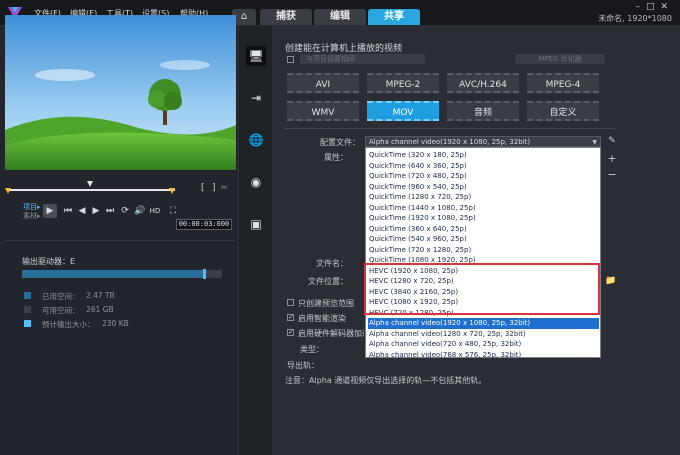 The width and height of the screenshot is (680, 455). What do you see at coordinates (303, 365) in the screenshot?
I see `export-track-label: 导出轨：` at bounding box center [303, 365].